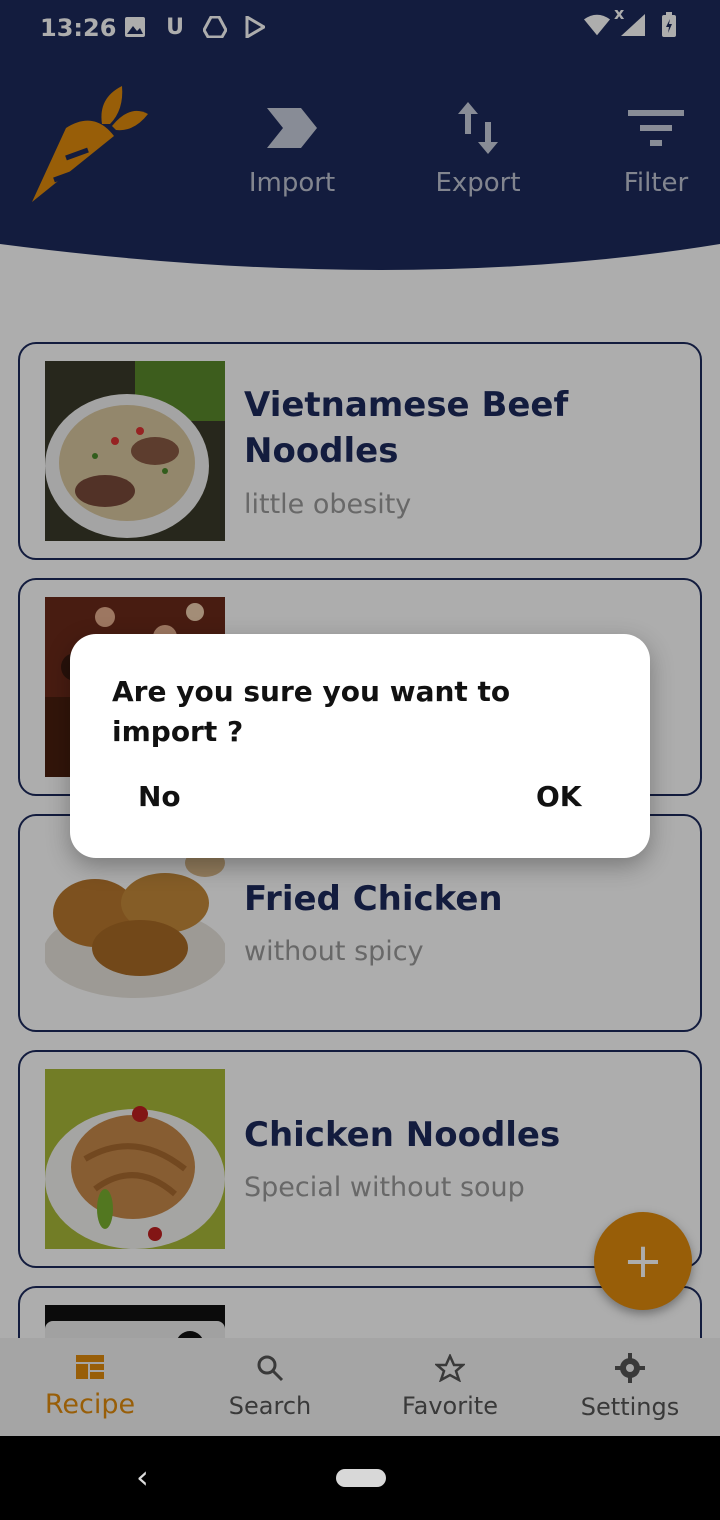 The height and width of the screenshot is (1520, 720). What do you see at coordinates (311, 711) in the screenshot?
I see `dialog-message: Are you sure you want to import ?` at bounding box center [311, 711].